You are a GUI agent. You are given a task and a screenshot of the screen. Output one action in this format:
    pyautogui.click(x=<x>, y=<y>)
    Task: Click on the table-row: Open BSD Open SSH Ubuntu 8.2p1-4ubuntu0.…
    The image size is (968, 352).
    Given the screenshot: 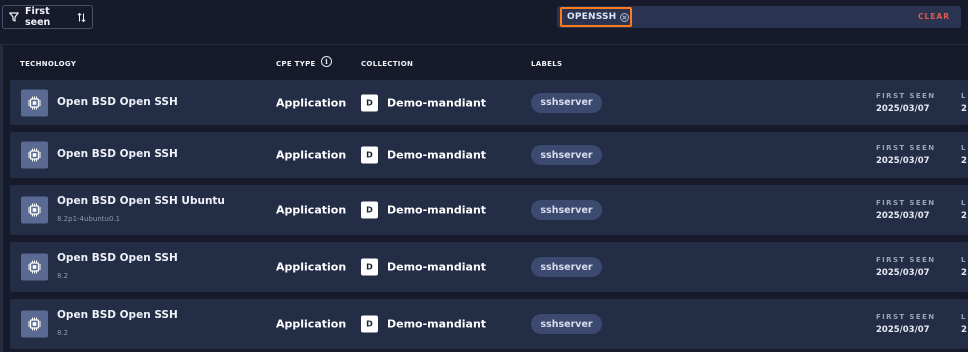 What is the action you would take?
    pyautogui.click(x=489, y=210)
    